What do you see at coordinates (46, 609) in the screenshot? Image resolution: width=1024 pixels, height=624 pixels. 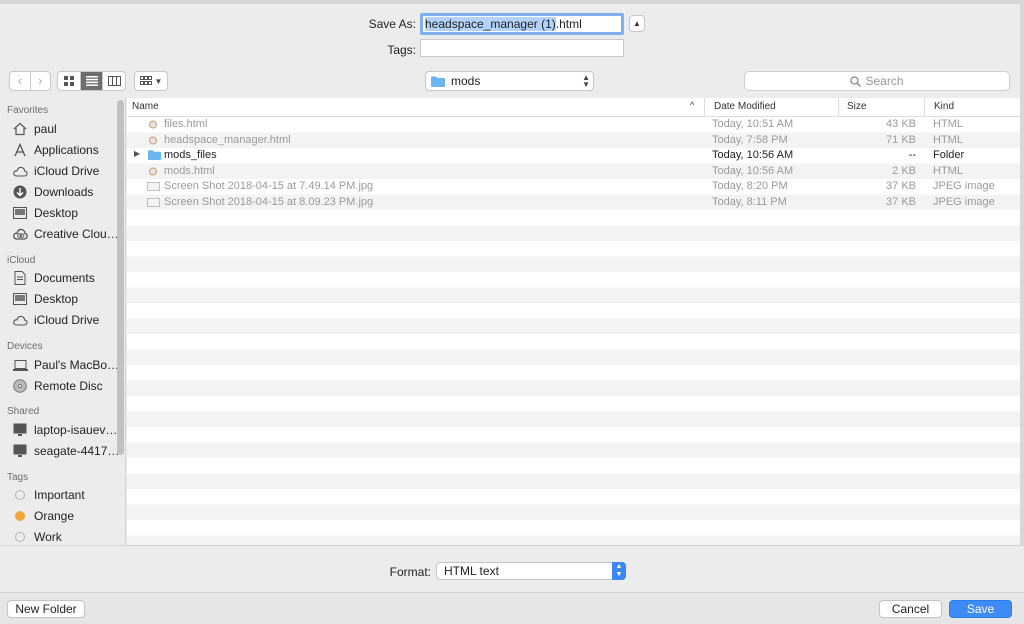 I see `new-folder-button: New Folder` at bounding box center [46, 609].